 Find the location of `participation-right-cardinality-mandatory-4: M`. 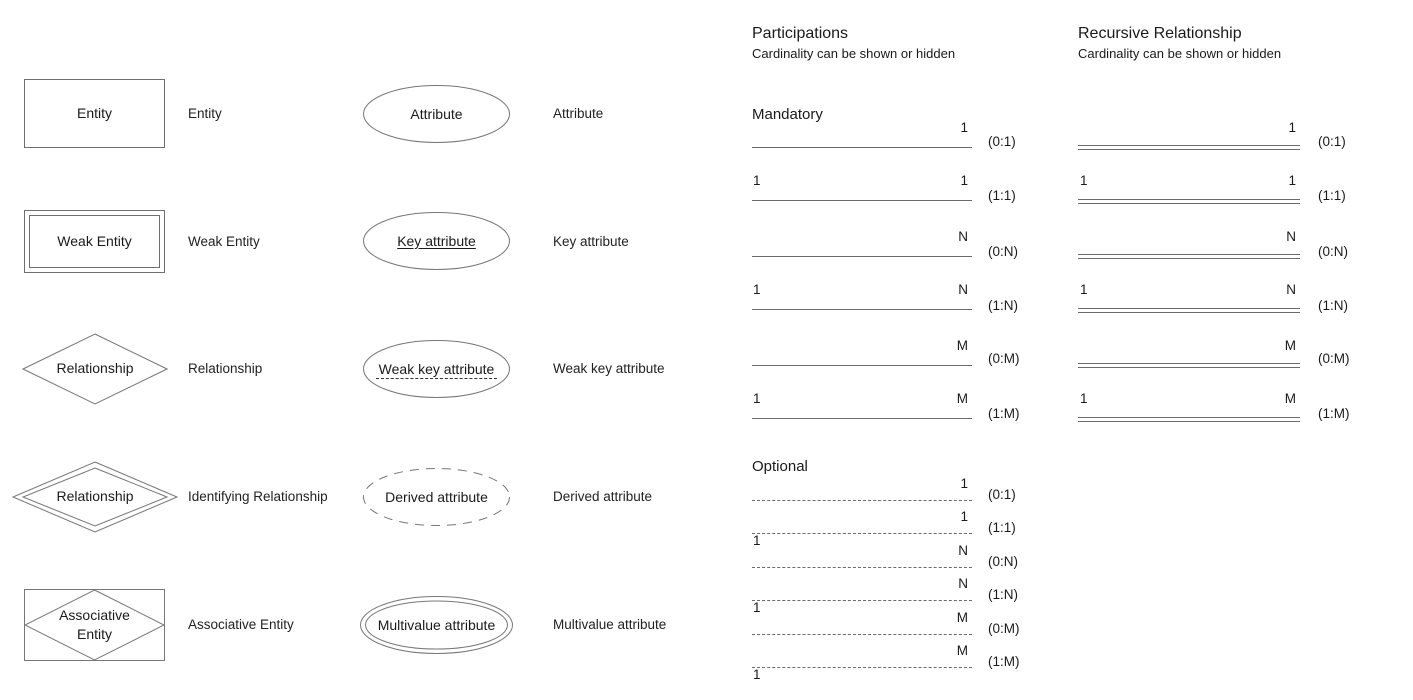

participation-right-cardinality-mandatory-4: M is located at coordinates (962, 345).